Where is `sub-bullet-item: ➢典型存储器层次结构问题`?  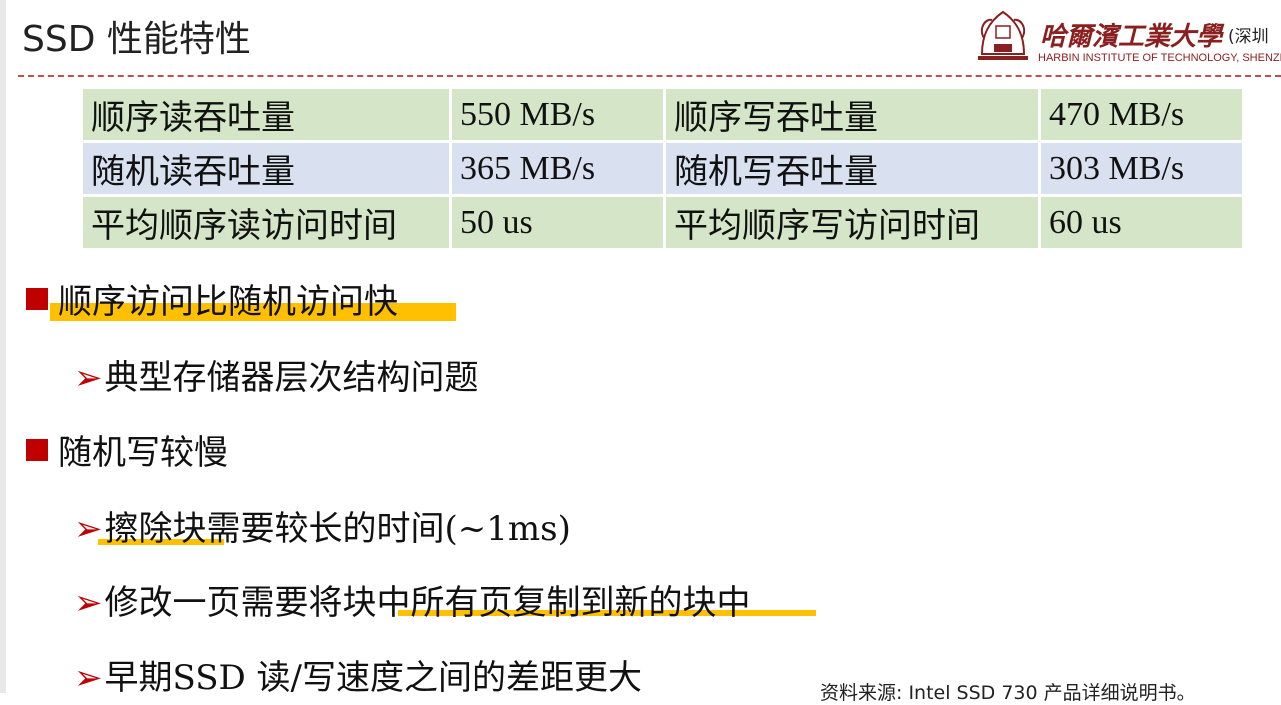 sub-bullet-item: ➢典型存储器层次结构问题 is located at coordinates (276, 374).